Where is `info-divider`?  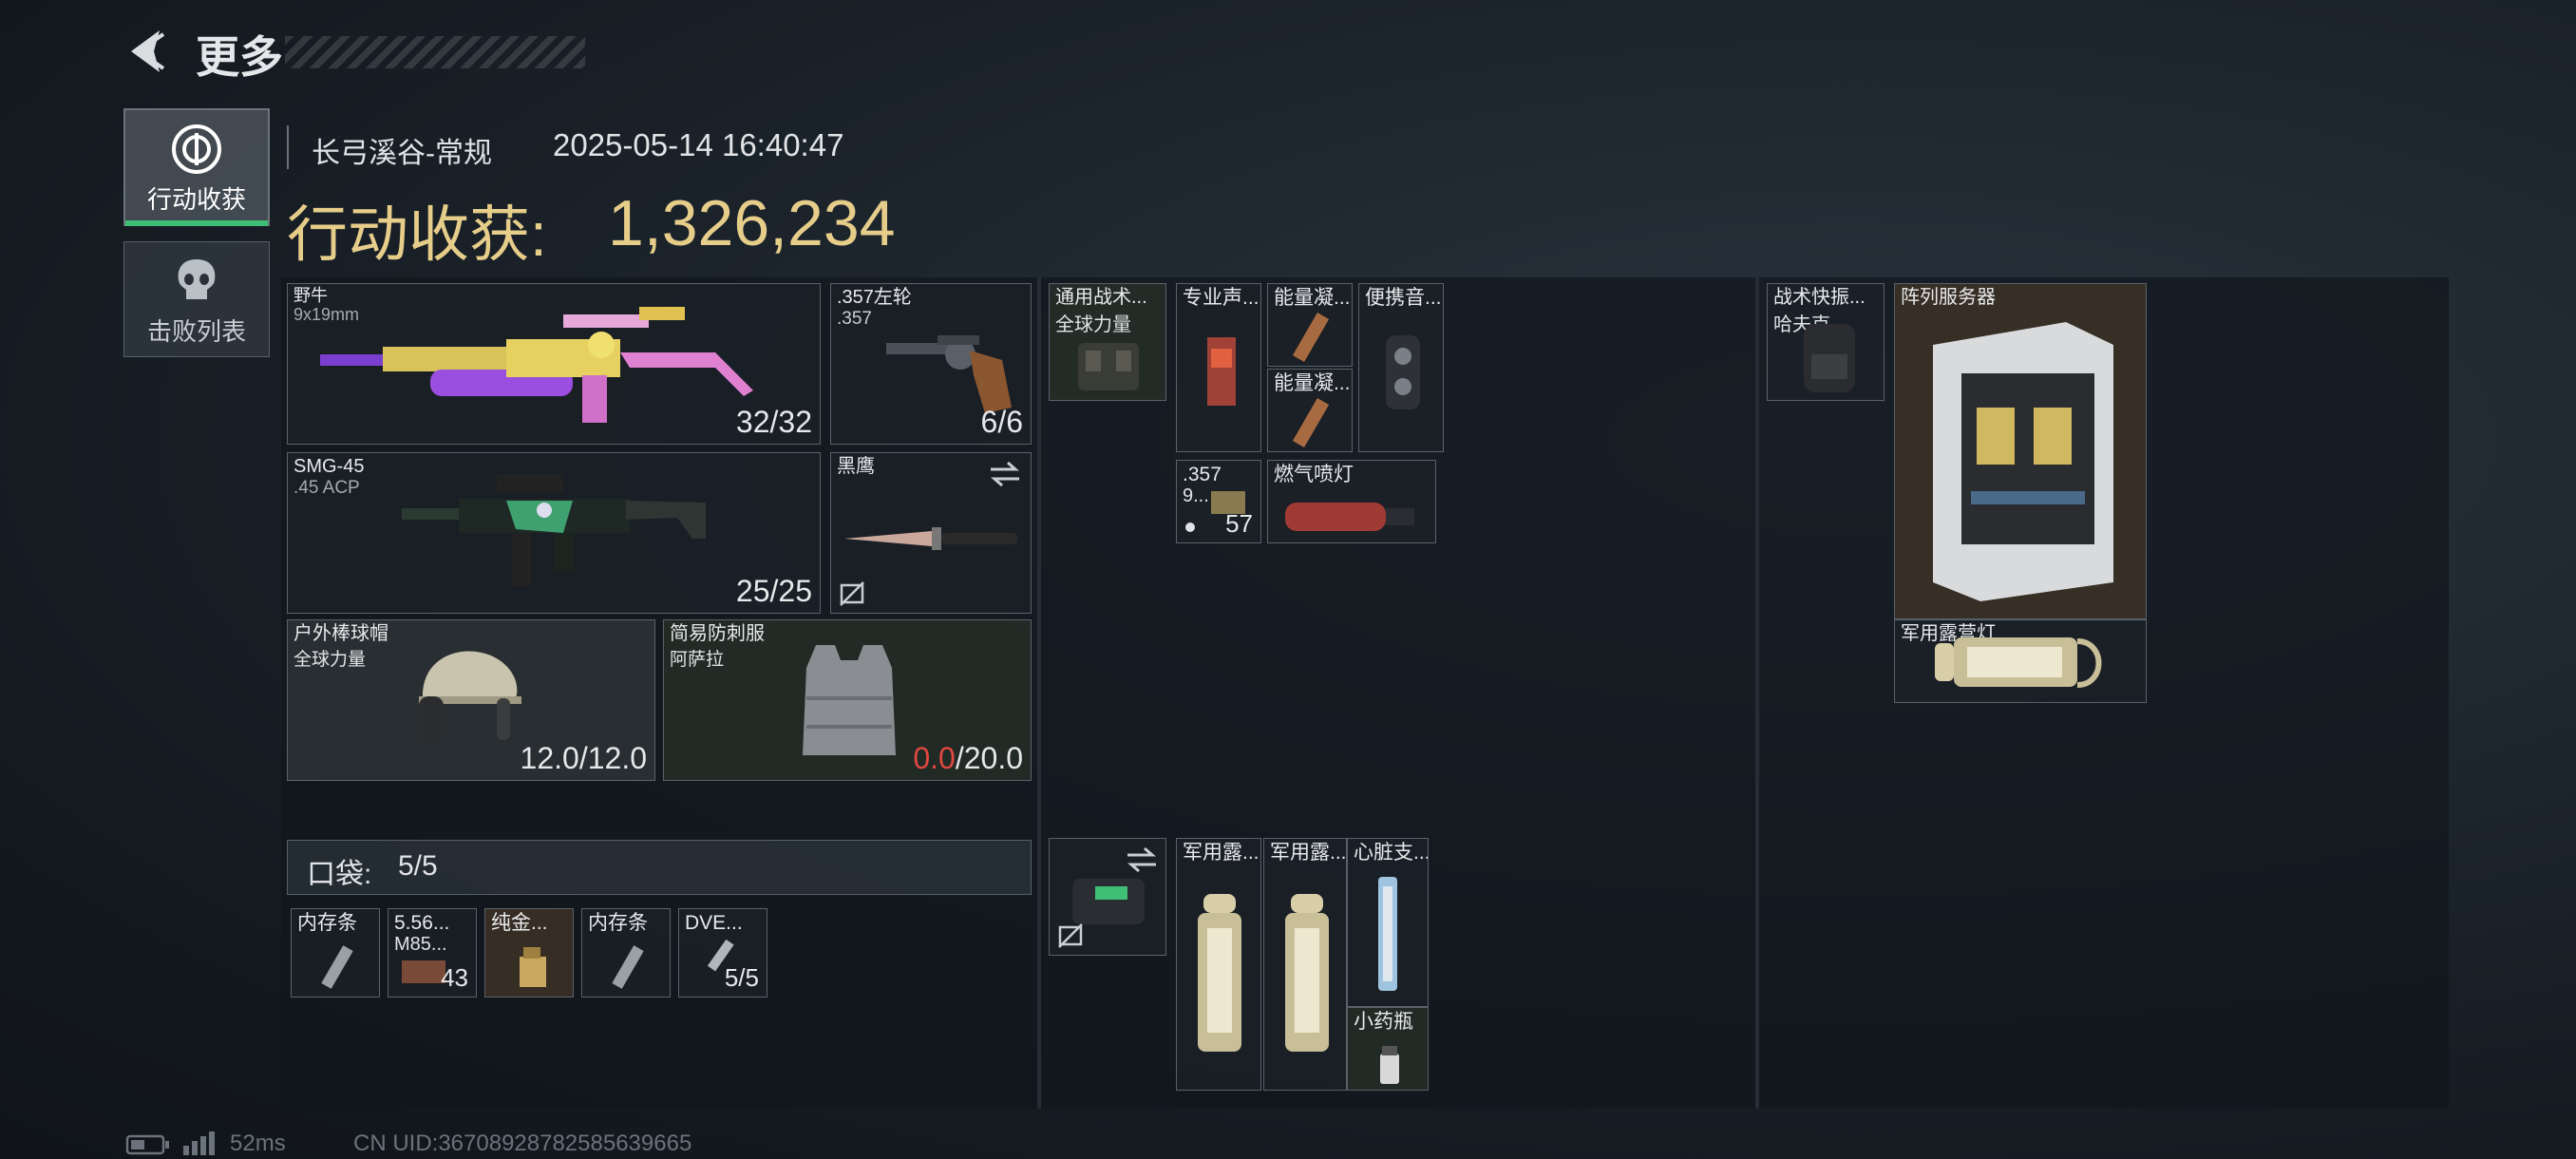
info-divider is located at coordinates (288, 147).